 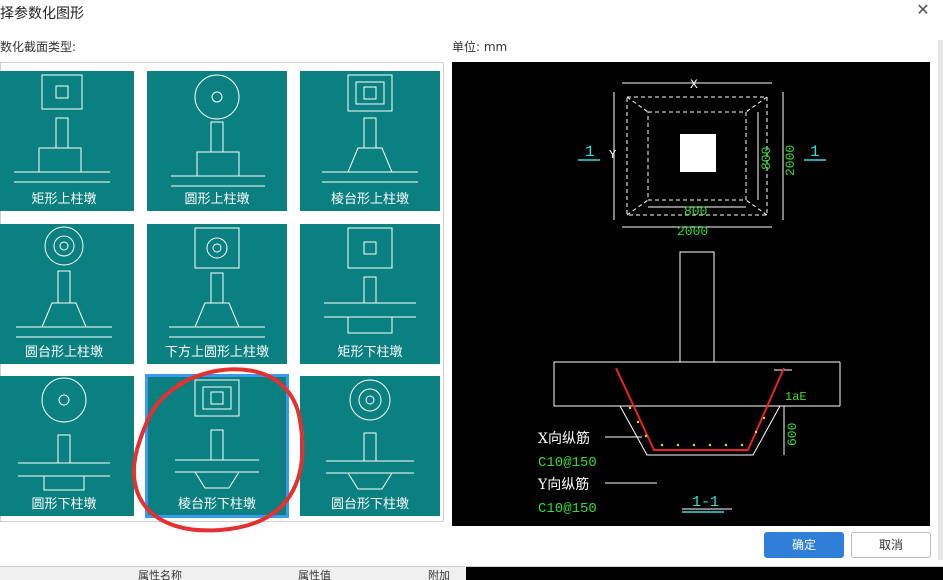 What do you see at coordinates (705, 502) in the screenshot?
I see `section-title: 1-1` at bounding box center [705, 502].